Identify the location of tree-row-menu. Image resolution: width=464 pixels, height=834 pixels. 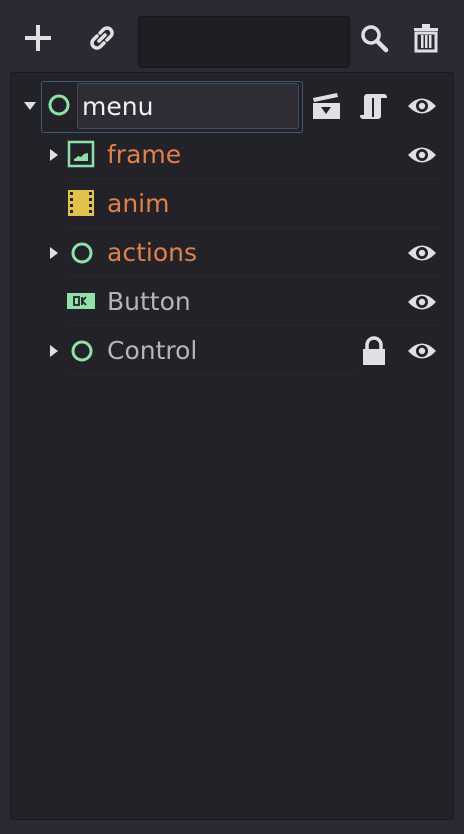
(232, 104).